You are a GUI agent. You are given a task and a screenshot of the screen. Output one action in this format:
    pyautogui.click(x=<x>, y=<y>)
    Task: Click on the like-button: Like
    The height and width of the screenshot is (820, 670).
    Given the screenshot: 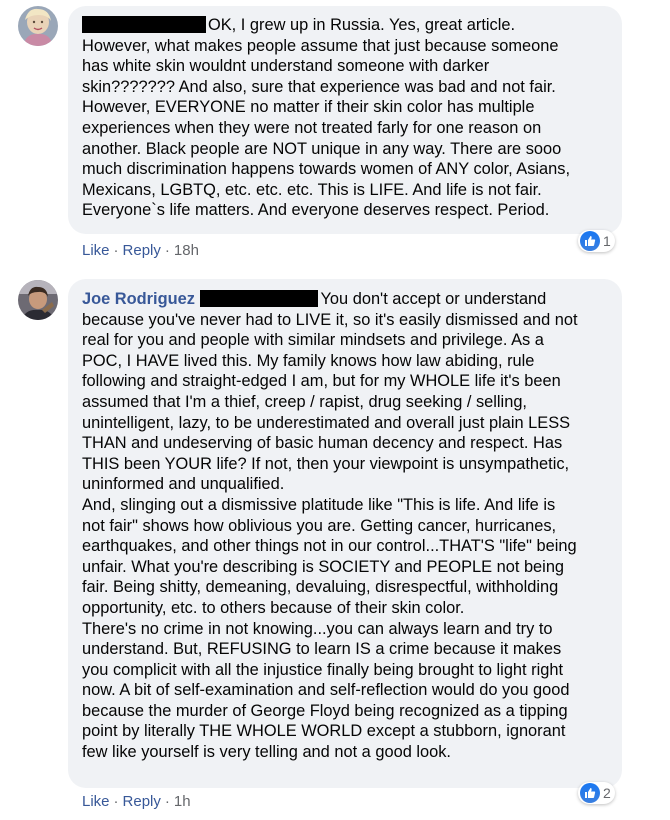 What is the action you would take?
    pyautogui.click(x=96, y=801)
    